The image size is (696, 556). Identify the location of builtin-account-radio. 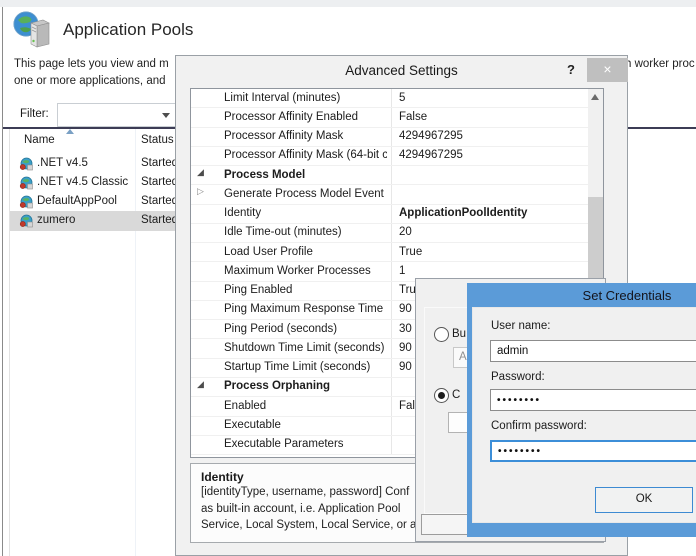
(441, 334).